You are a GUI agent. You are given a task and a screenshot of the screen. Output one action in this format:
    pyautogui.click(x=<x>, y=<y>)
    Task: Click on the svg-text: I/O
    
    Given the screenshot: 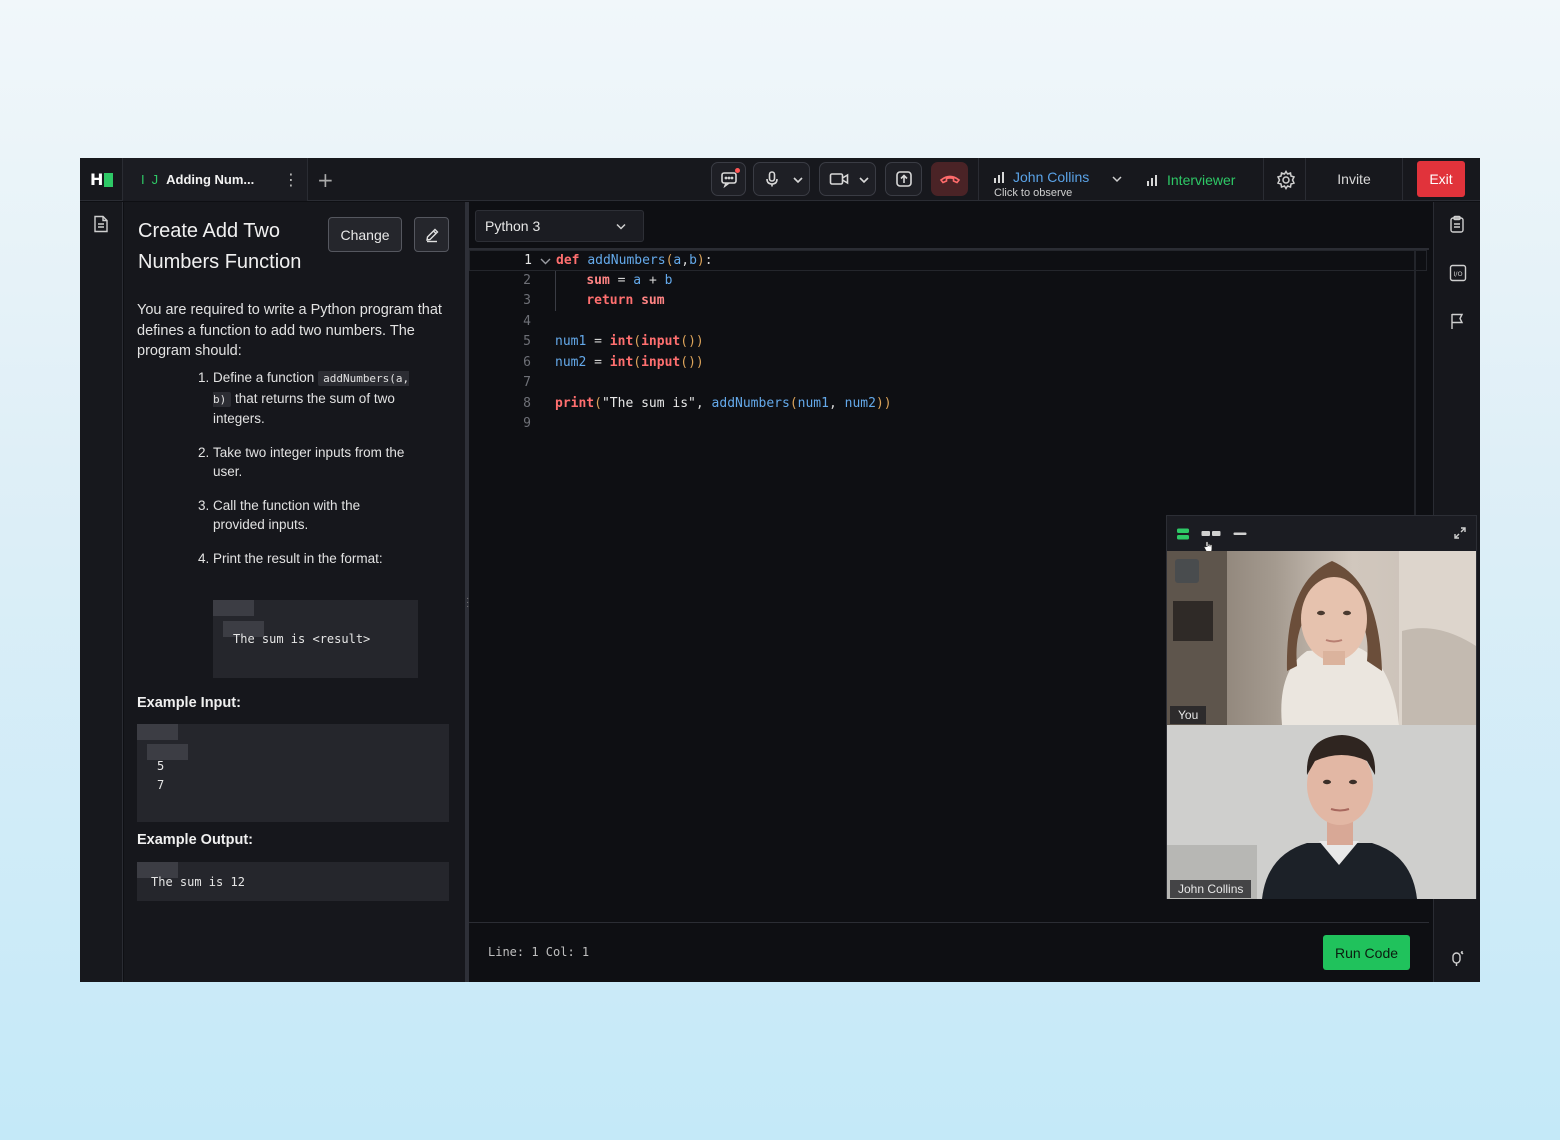 What is the action you would take?
    pyautogui.click(x=1457, y=274)
    